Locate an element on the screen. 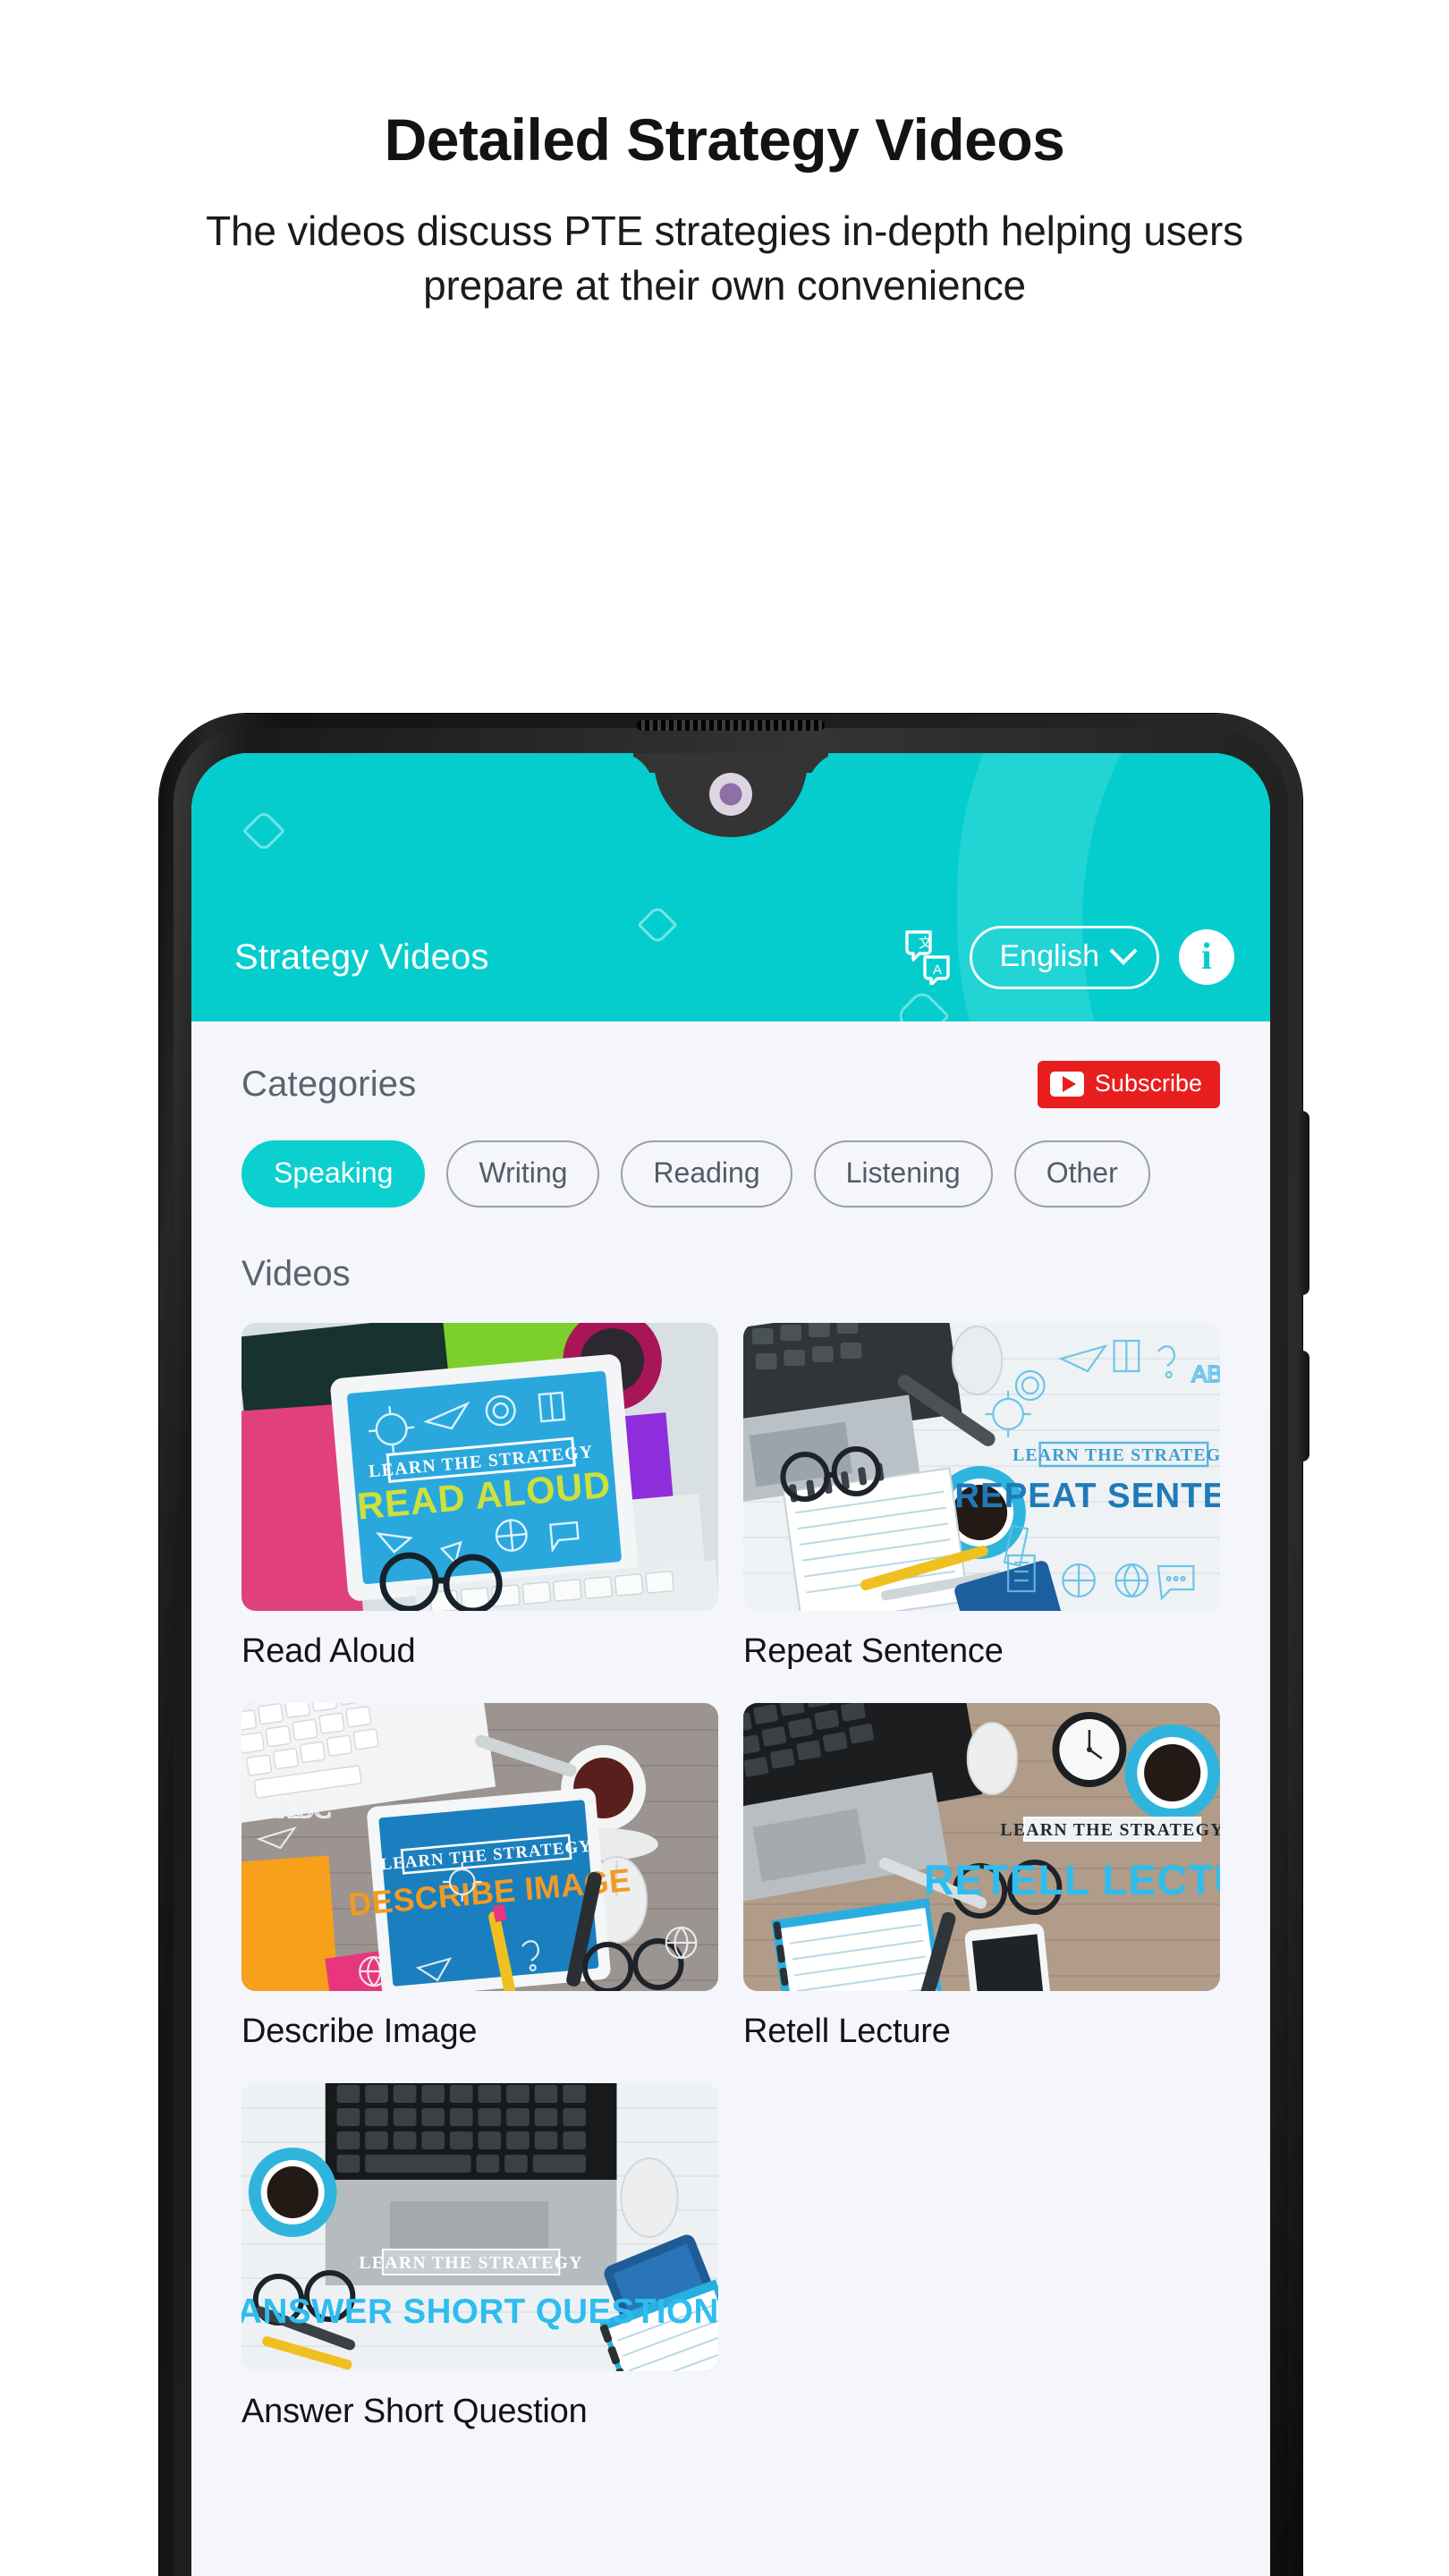 The image size is (1449, 2576). app-header-row: Strategy Videos 文 A English i is located at coordinates (730, 957).